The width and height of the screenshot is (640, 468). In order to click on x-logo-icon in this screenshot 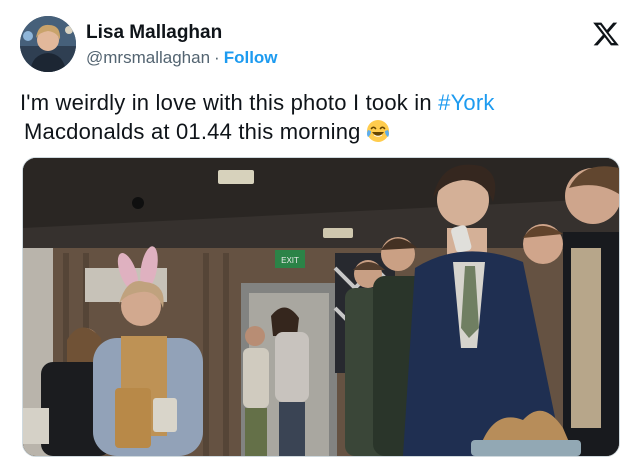, I will do `click(606, 34)`.